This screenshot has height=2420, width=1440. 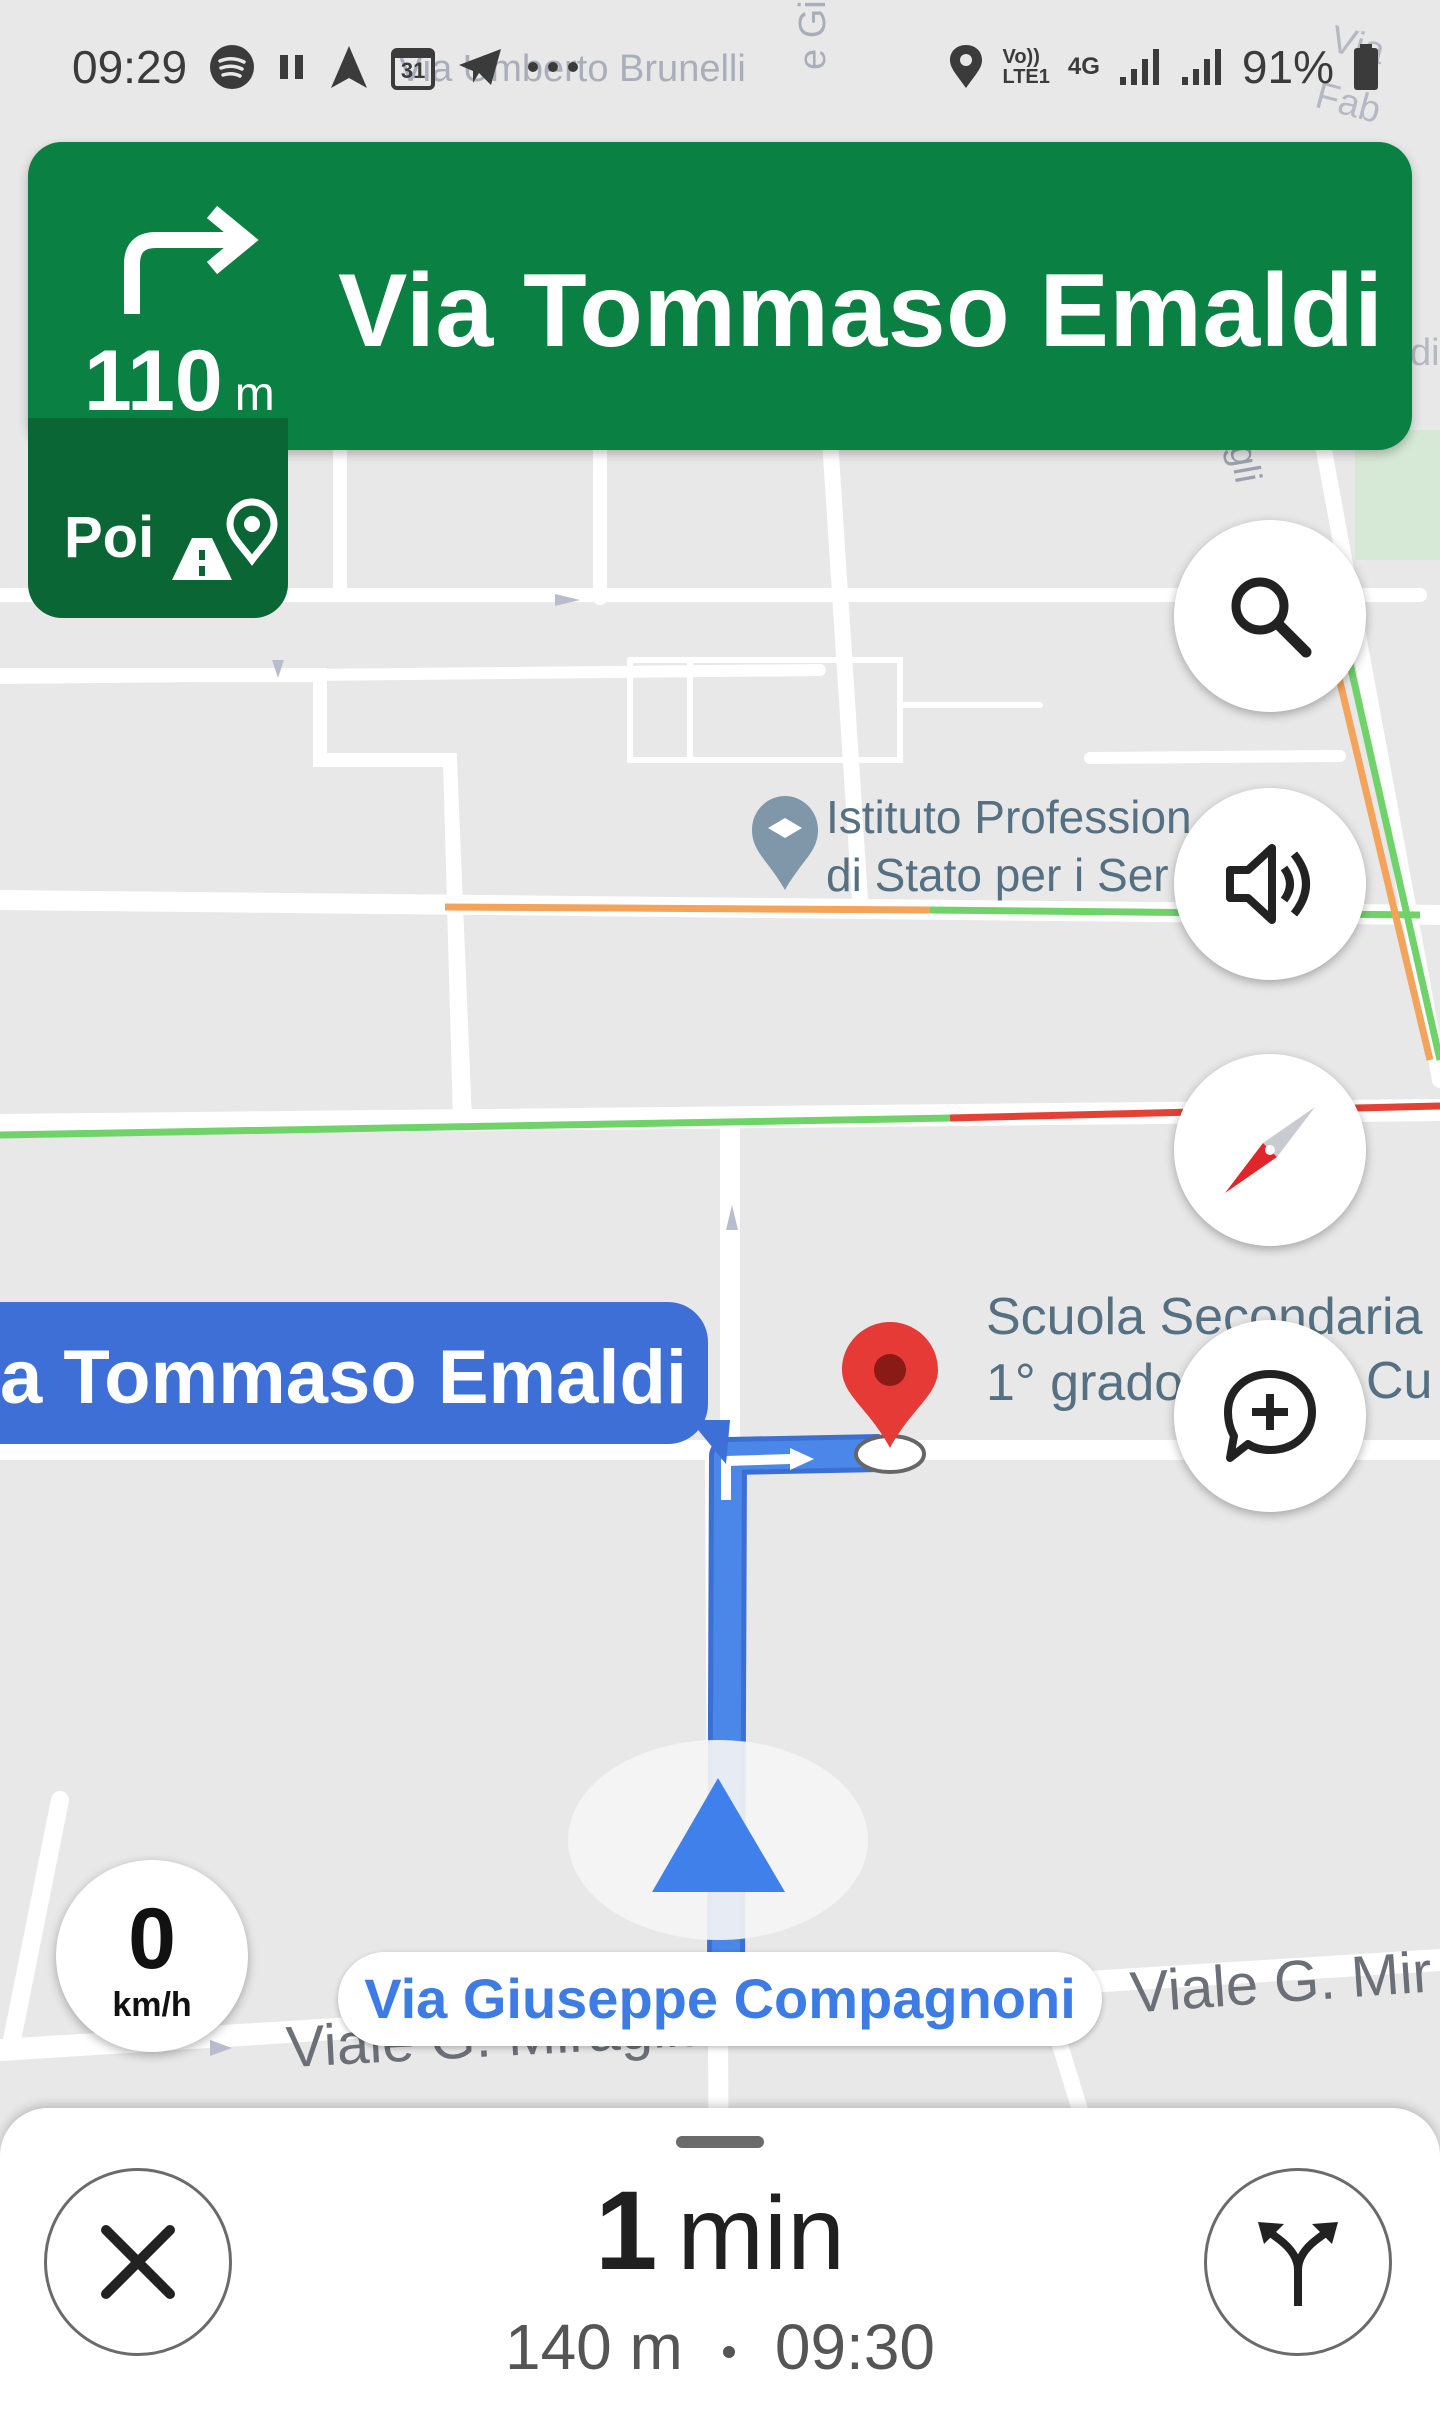 I want to click on speed-value: 0, so click(x=152, y=1939).